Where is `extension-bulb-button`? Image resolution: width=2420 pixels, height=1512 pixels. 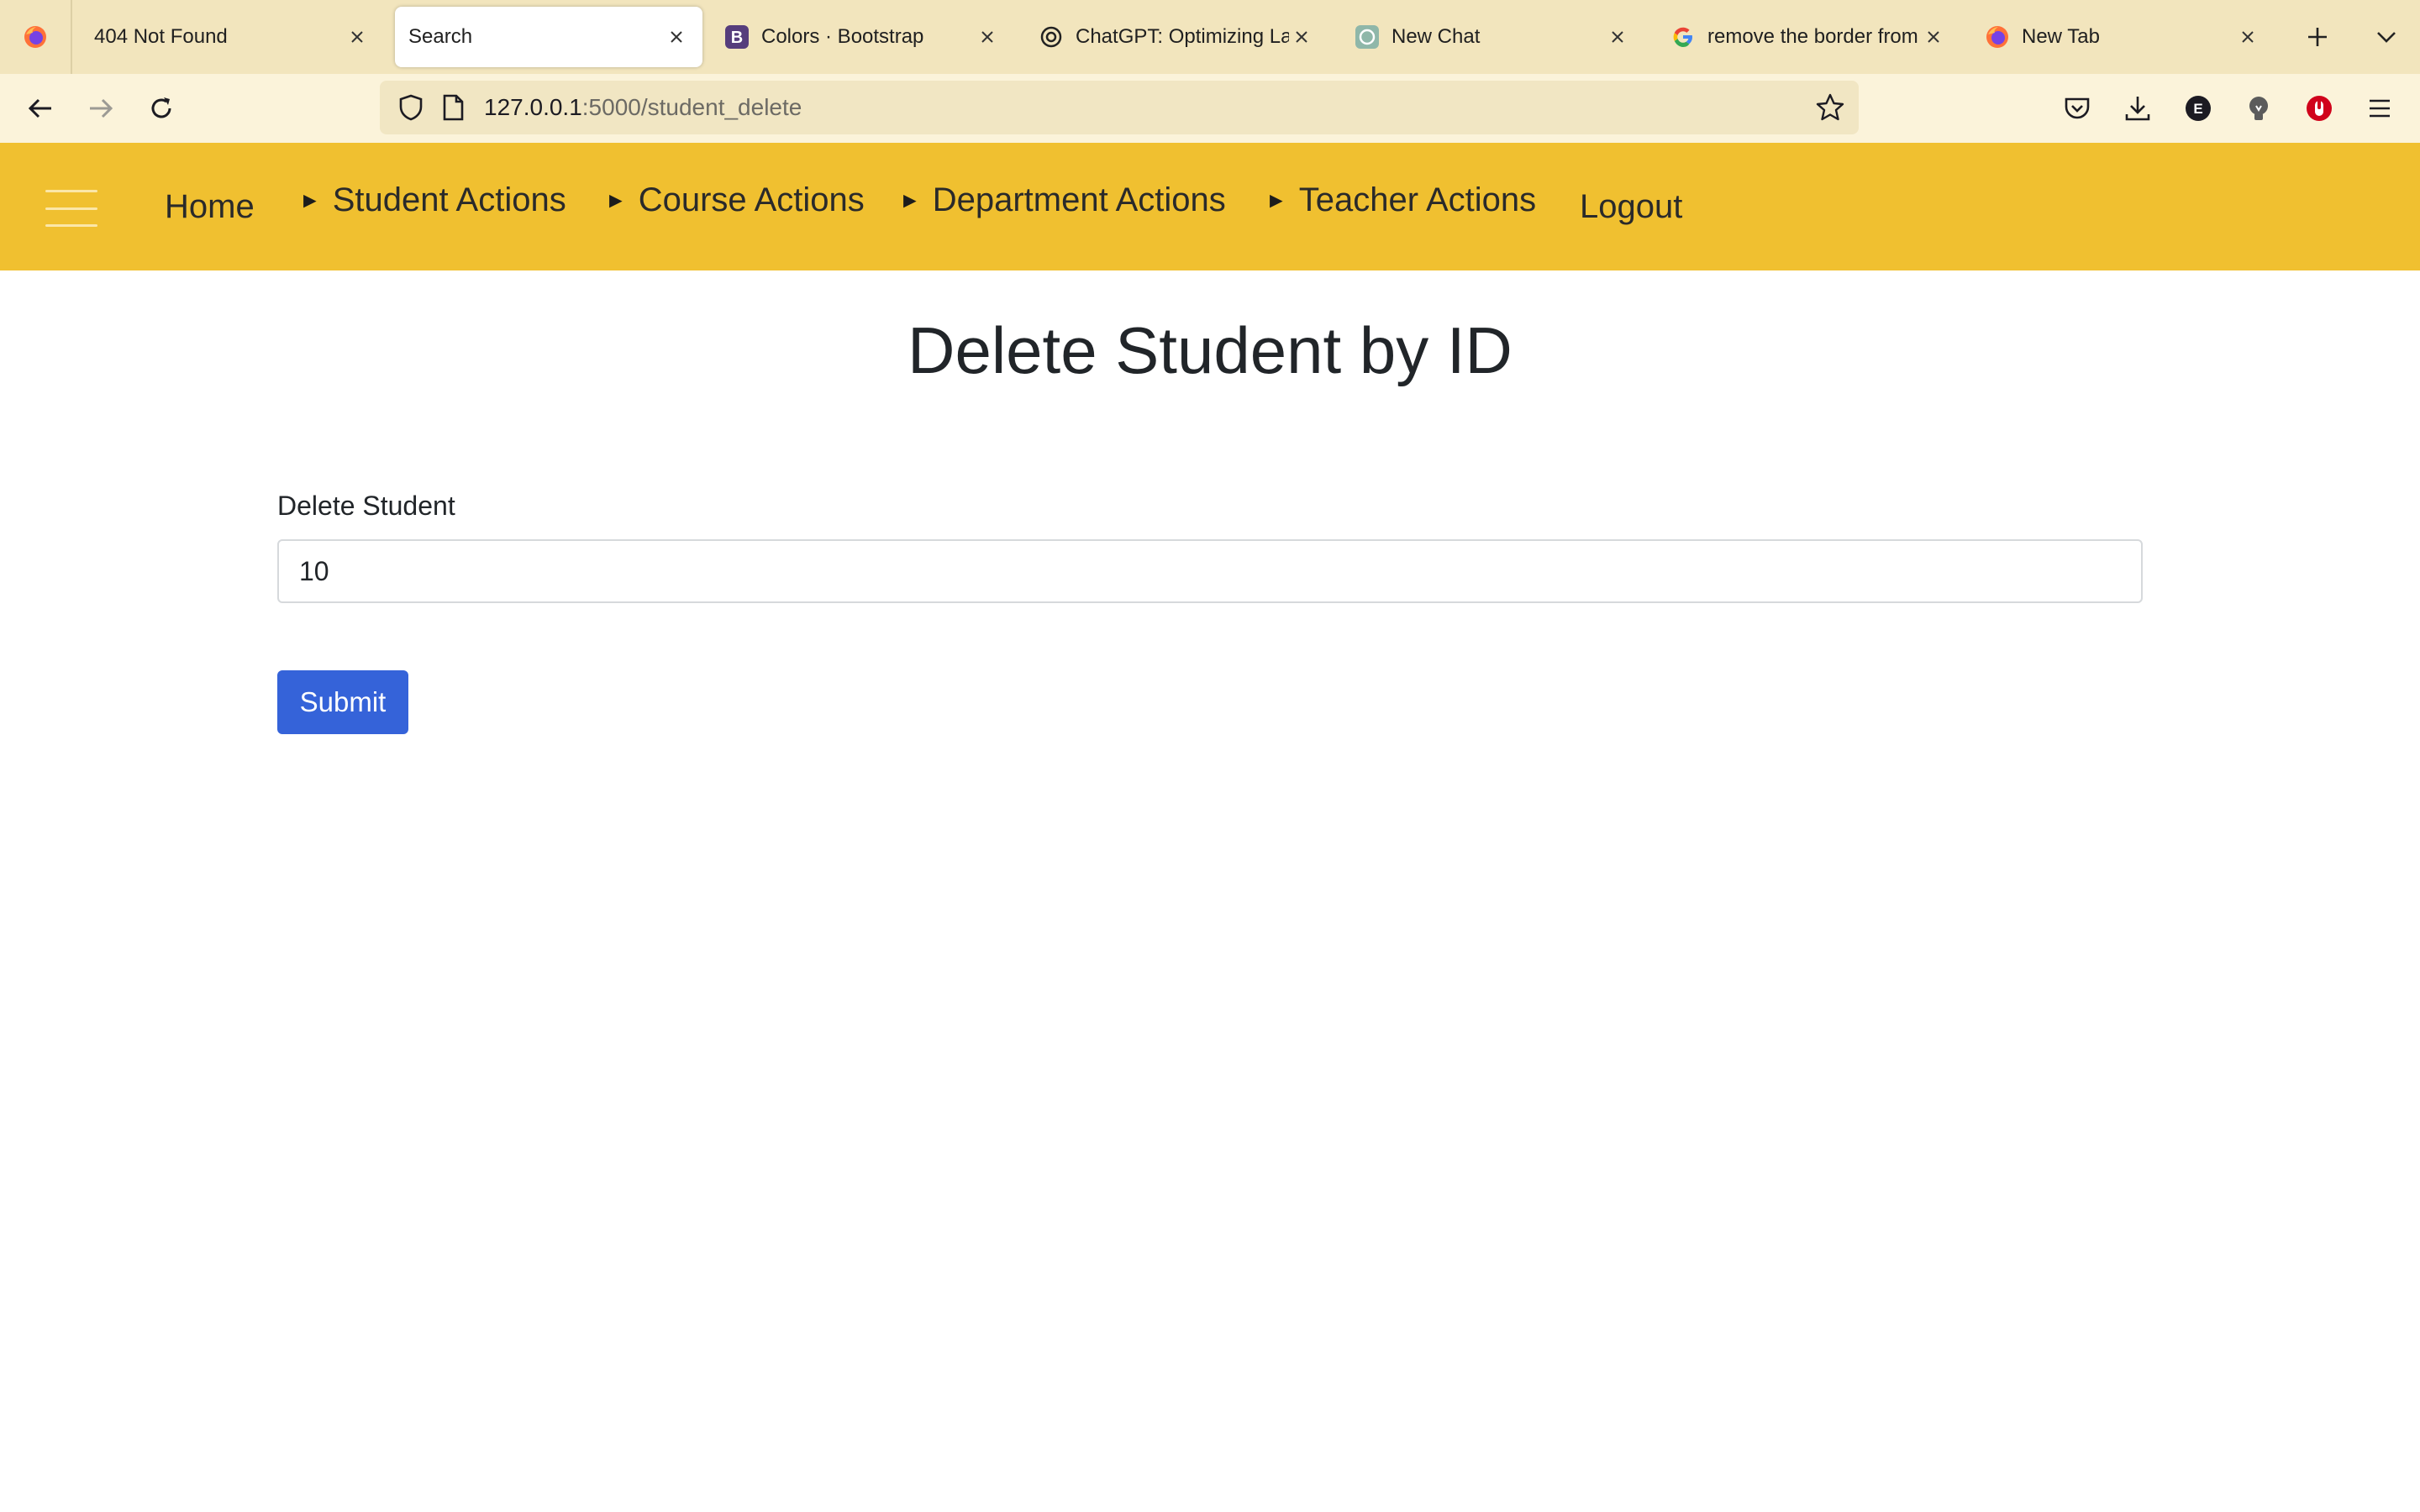 extension-bulb-button is located at coordinates (2258, 108).